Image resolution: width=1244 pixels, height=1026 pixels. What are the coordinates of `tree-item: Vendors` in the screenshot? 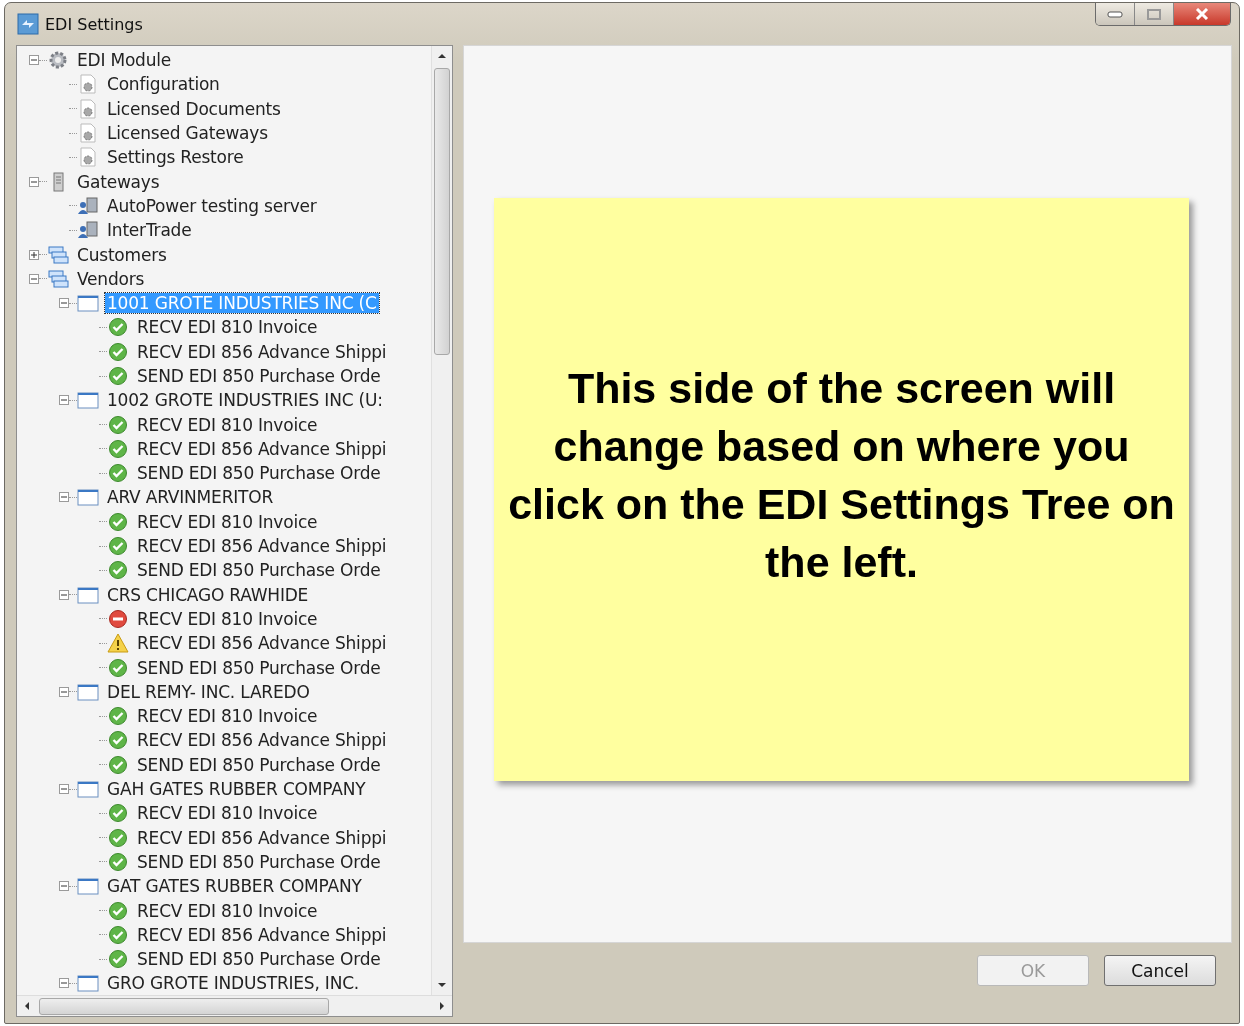 It's located at (111, 278).